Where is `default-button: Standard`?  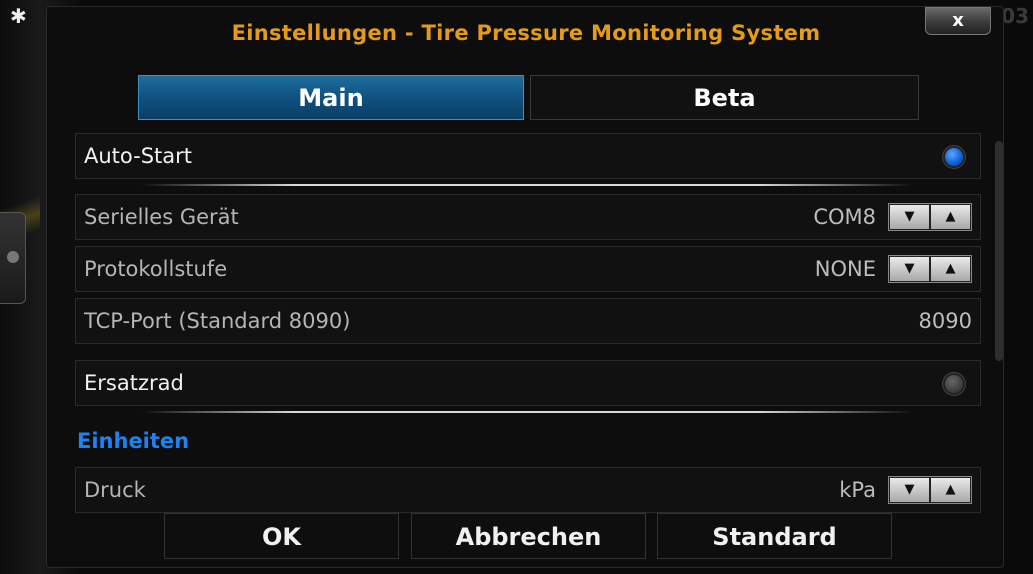 default-button: Standard is located at coordinates (774, 536).